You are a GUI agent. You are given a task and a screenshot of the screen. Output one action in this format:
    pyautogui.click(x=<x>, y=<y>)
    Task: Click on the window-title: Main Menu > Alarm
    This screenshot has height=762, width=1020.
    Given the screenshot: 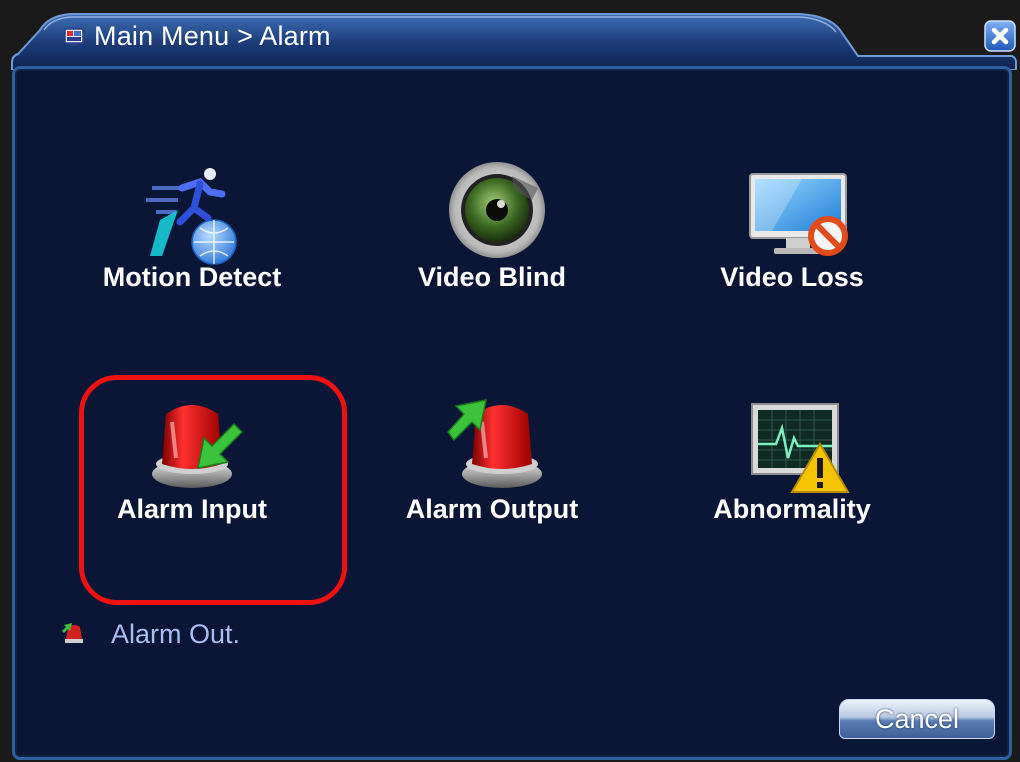 What is the action you would take?
    pyautogui.click(x=212, y=36)
    